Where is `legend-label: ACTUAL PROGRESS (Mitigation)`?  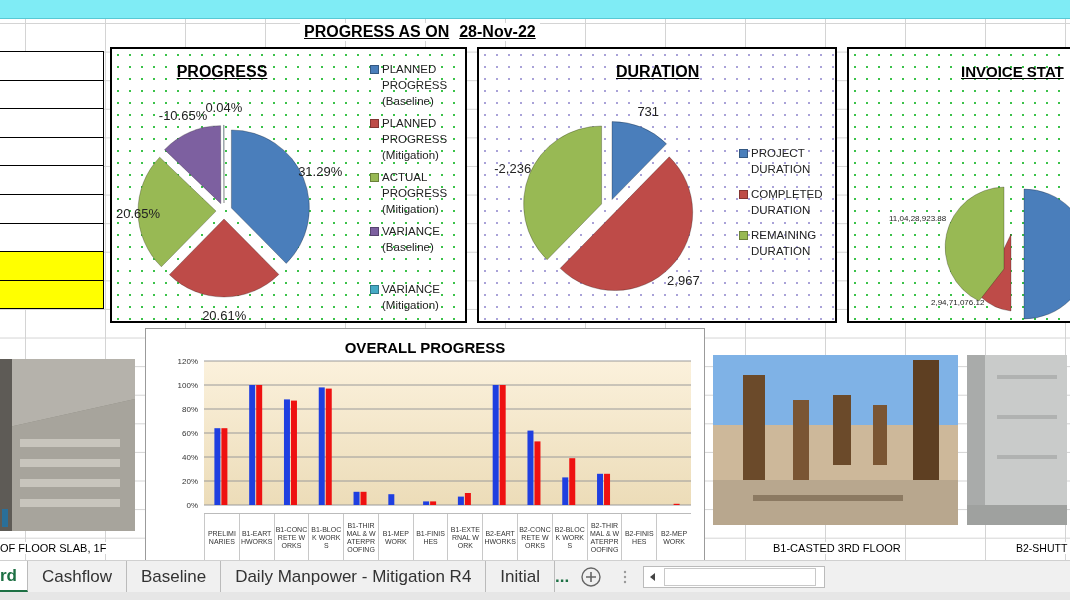
legend-label: ACTUAL PROGRESS (Mitigation) is located at coordinates (415, 193).